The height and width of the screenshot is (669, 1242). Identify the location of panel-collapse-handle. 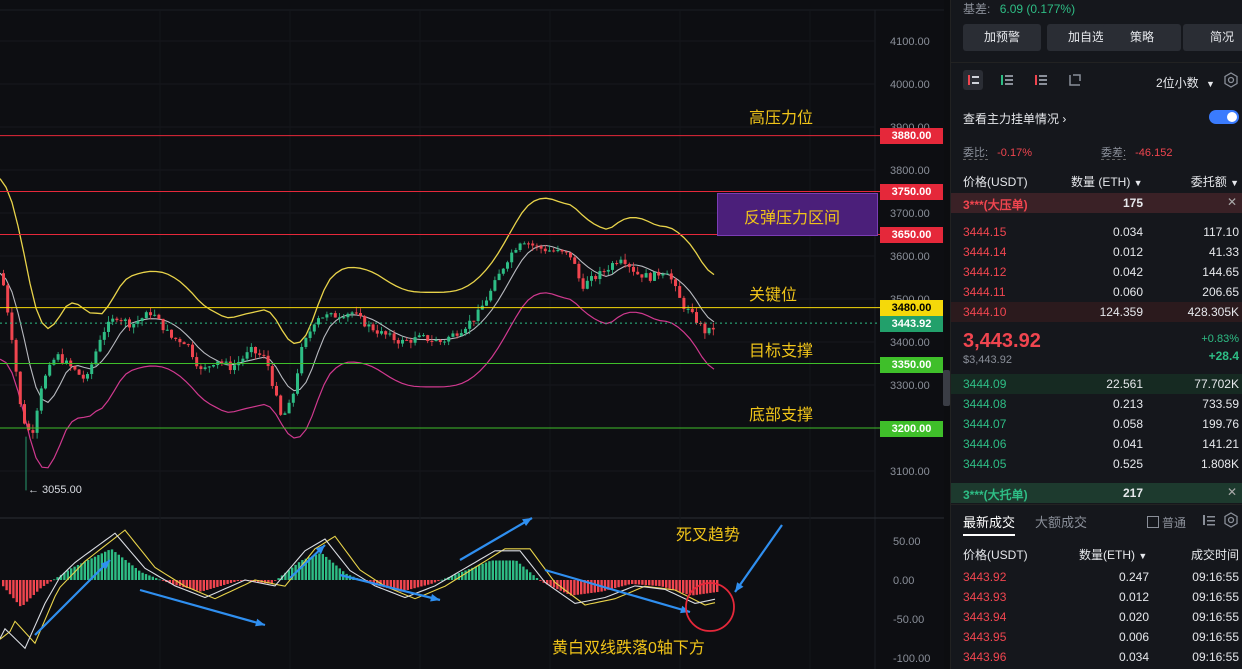
(946, 388).